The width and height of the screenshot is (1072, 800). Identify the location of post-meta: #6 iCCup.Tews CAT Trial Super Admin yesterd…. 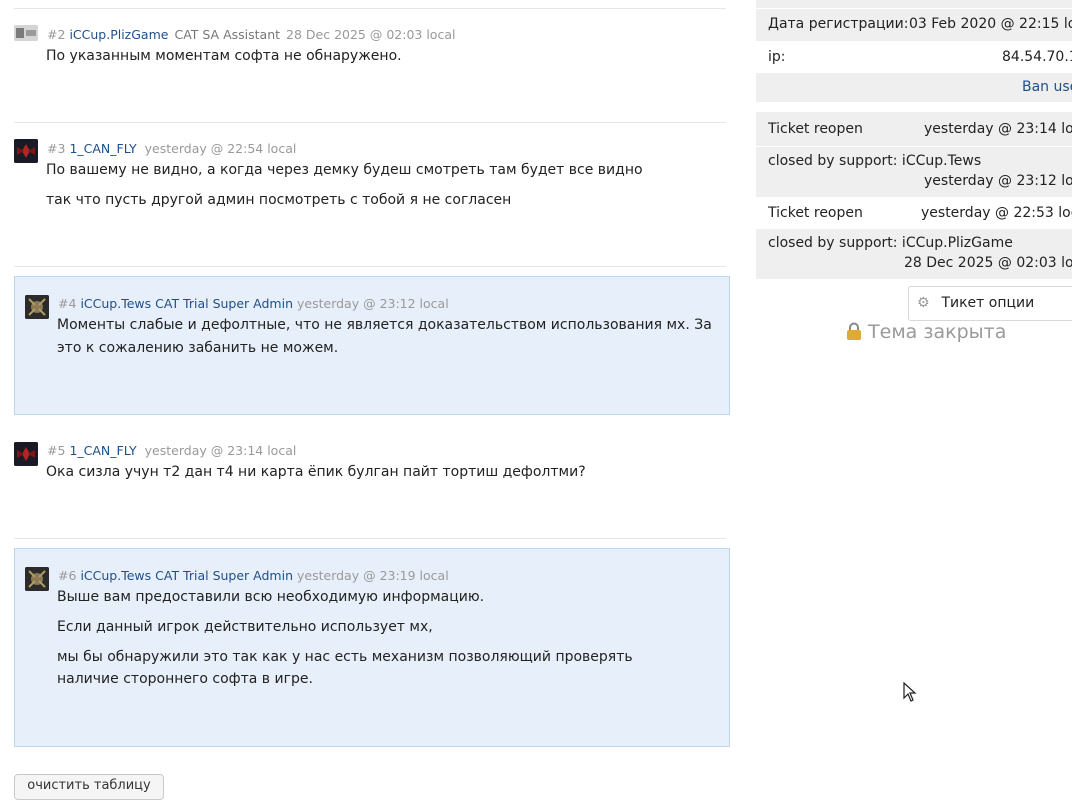
(253, 576).